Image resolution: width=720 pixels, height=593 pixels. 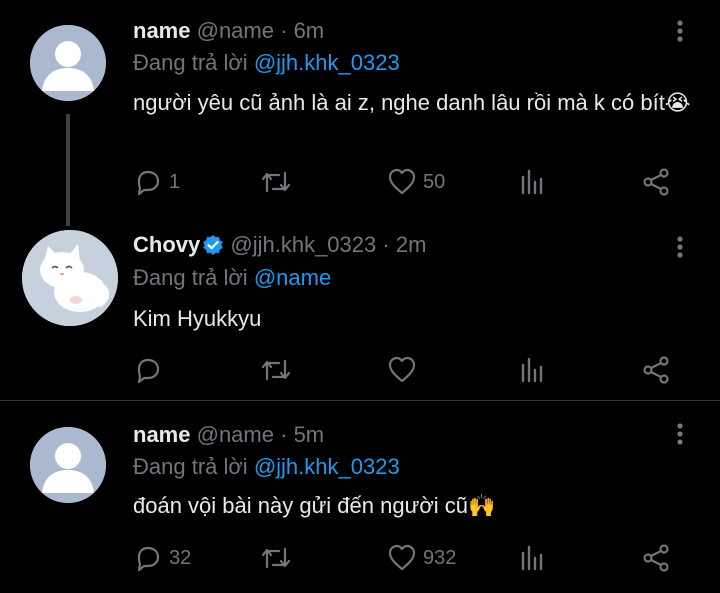 I want to click on display-name: Chovy, so click(x=166, y=244).